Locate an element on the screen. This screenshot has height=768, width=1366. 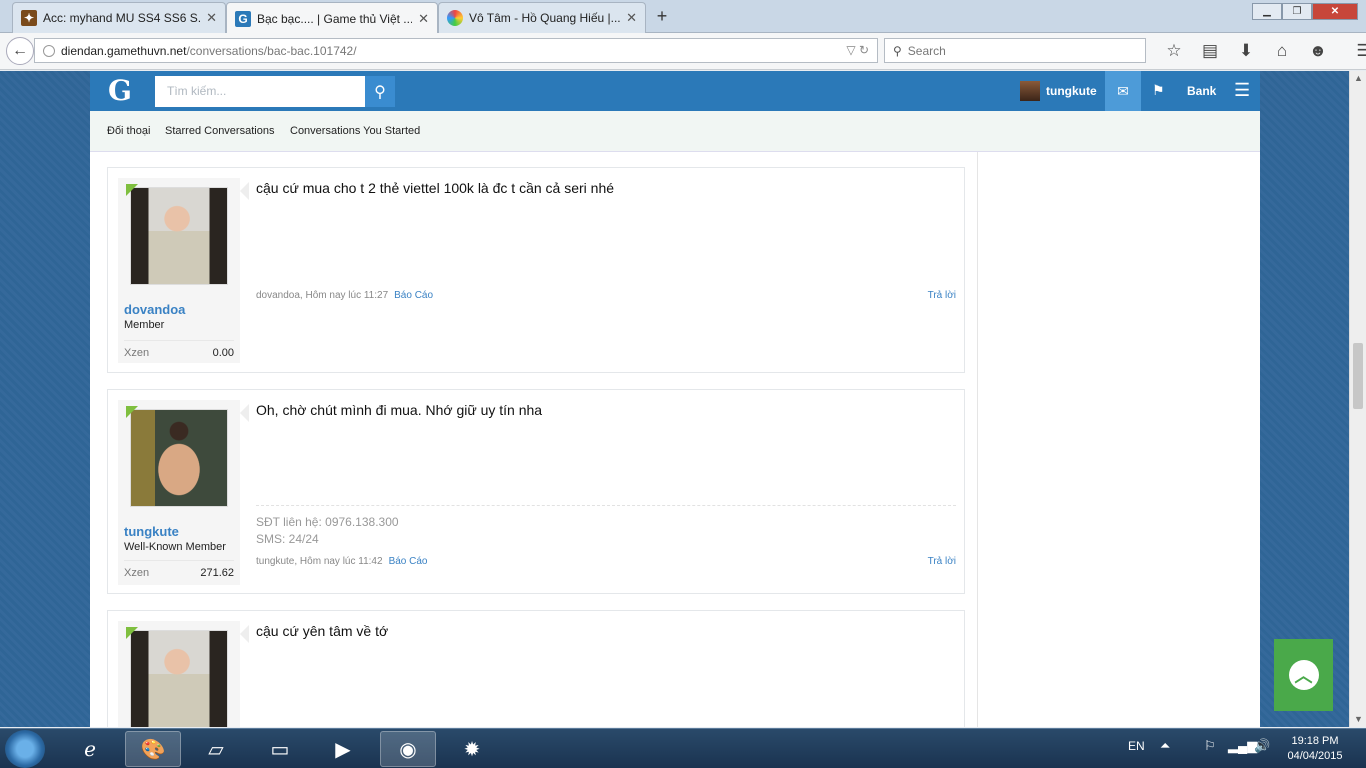
tab-mu-acc: ✦ Acc: myhand MU SS4 SS6 S... ✕ is located at coordinates (119, 17).